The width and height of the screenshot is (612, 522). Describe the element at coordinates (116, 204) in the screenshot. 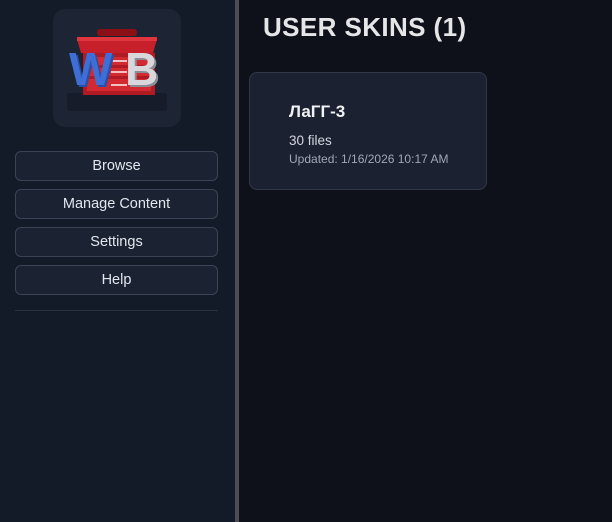

I see `manage-content-button: Manage Content` at that location.